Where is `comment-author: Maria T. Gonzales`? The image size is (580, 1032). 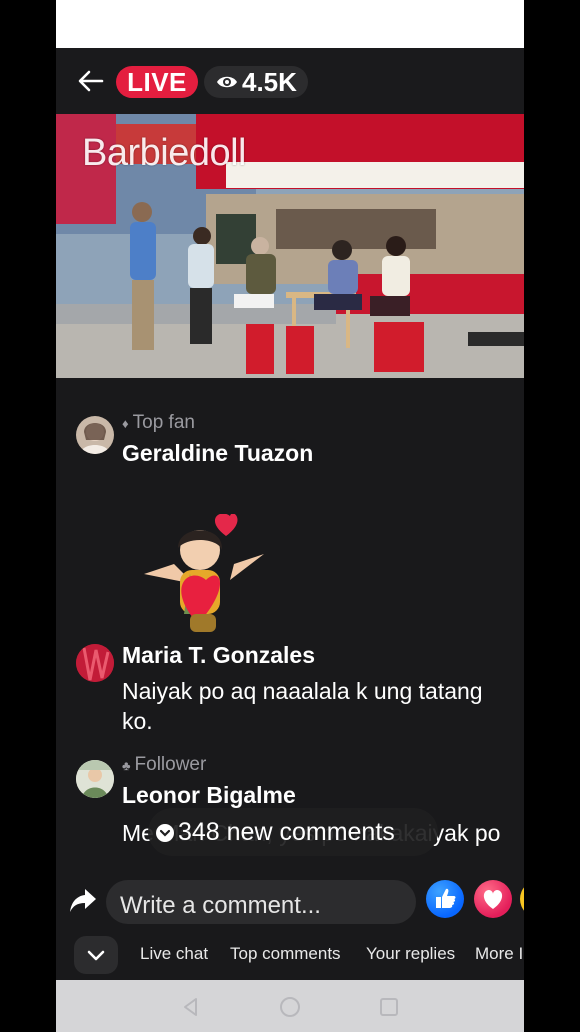
comment-author: Maria T. Gonzales is located at coordinates (218, 655).